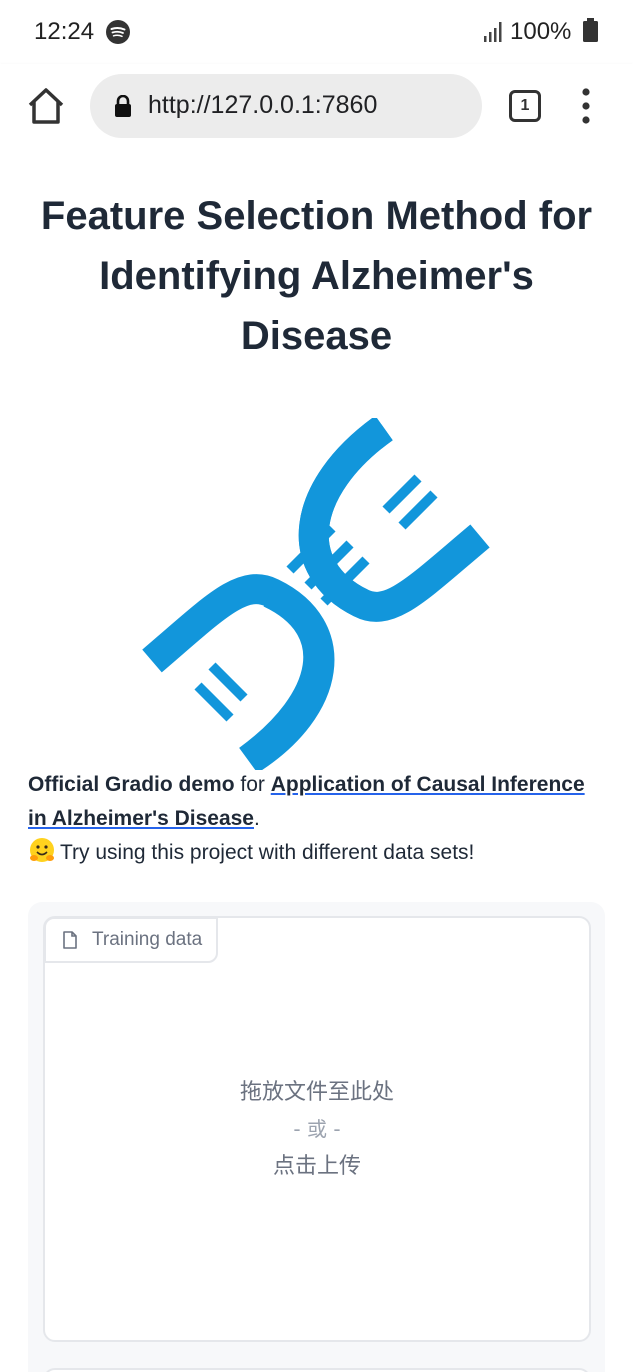 The width and height of the screenshot is (633, 1372). Describe the element at coordinates (263, 105) in the screenshot. I see `url-text: http://127.0.0.1:7860` at that location.